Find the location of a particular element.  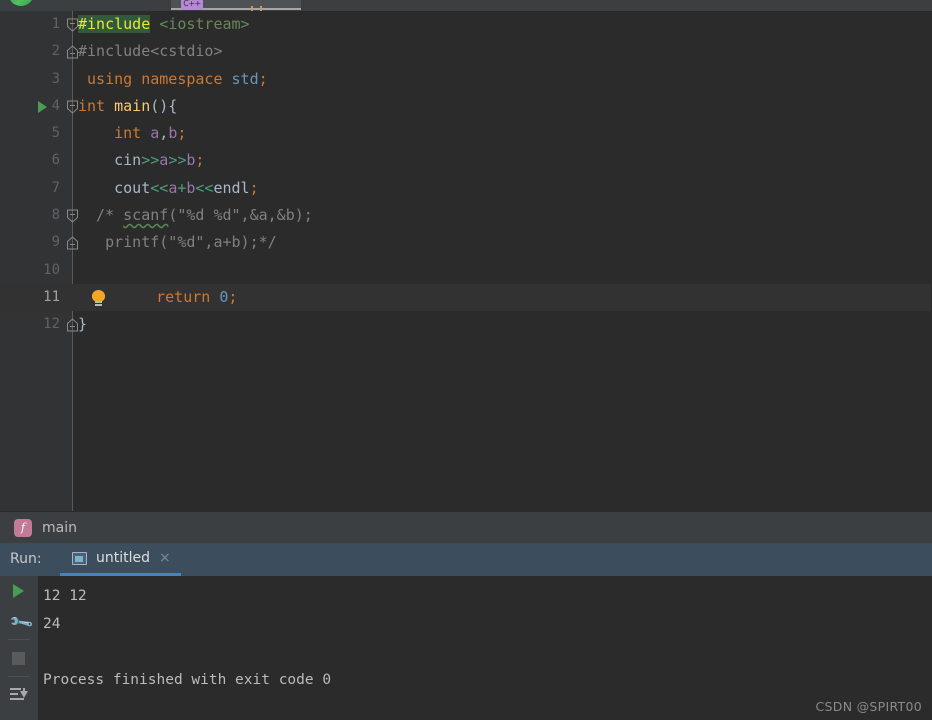

code-token: printf("%d",a+b);*/ is located at coordinates (177, 242).